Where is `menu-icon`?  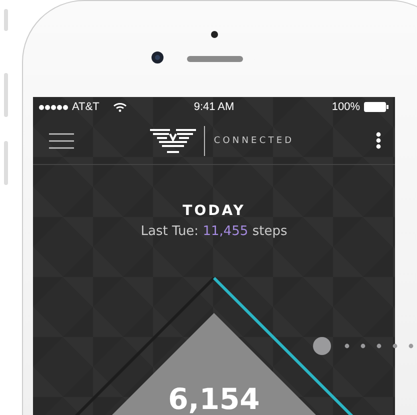
menu-icon is located at coordinates (61, 140).